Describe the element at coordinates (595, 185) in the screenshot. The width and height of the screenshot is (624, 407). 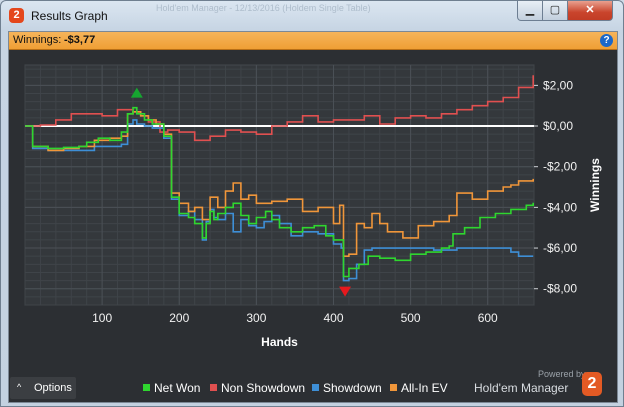
I see `y-axis-title: Winnings` at that location.